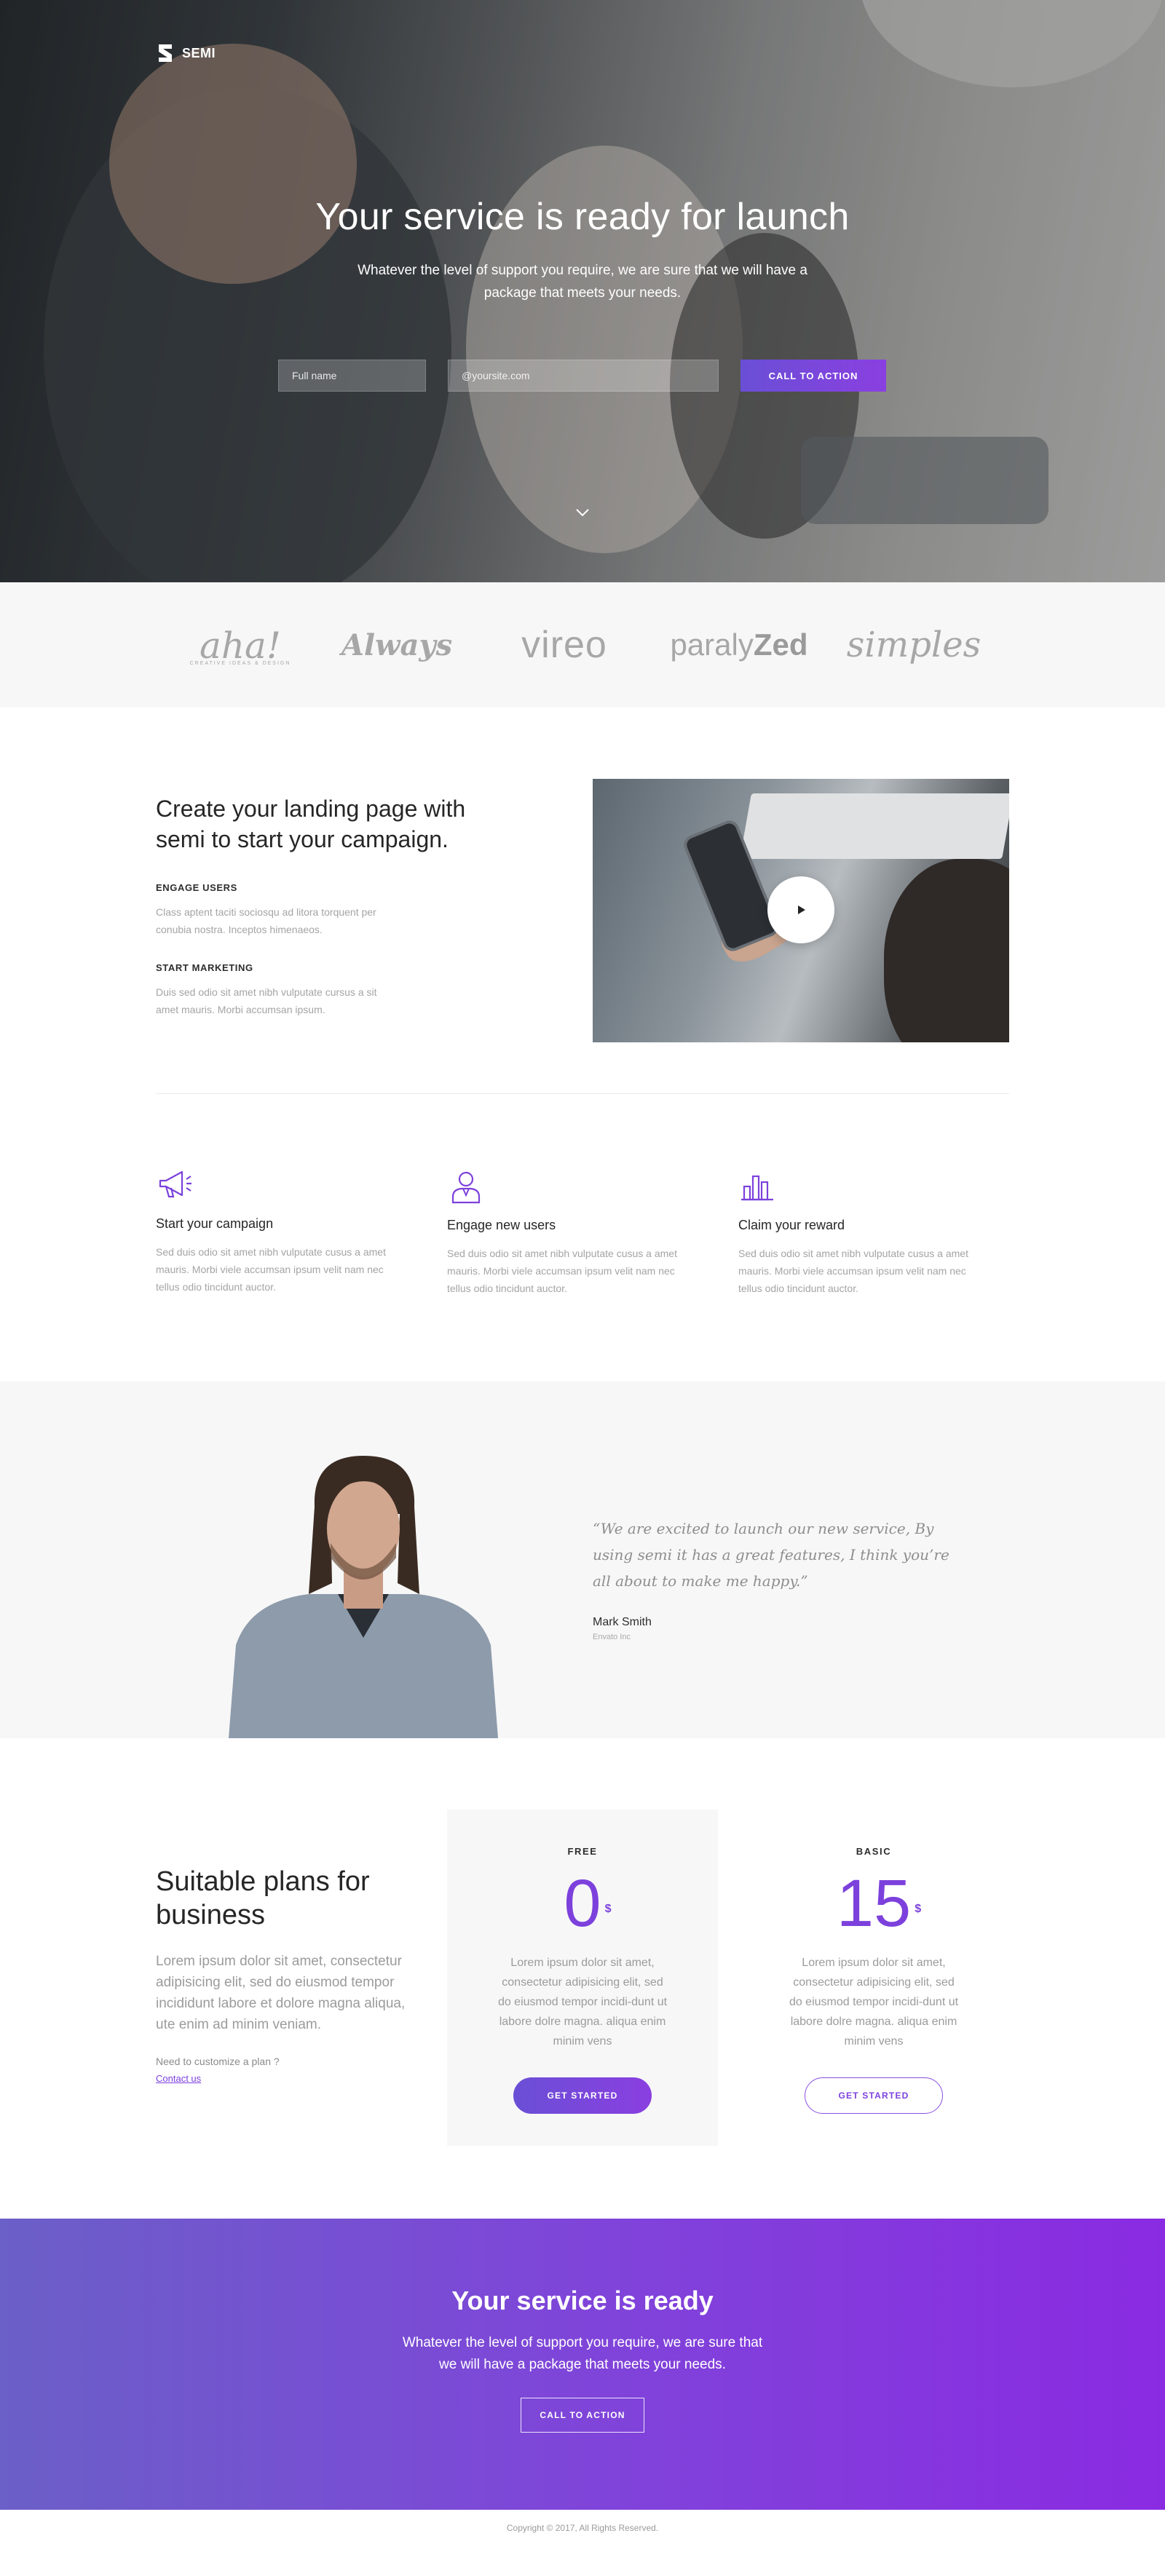 This screenshot has height=2576, width=1165. Describe the element at coordinates (712, 644) in the screenshot. I see `logo-paraly-light: paraly` at that location.